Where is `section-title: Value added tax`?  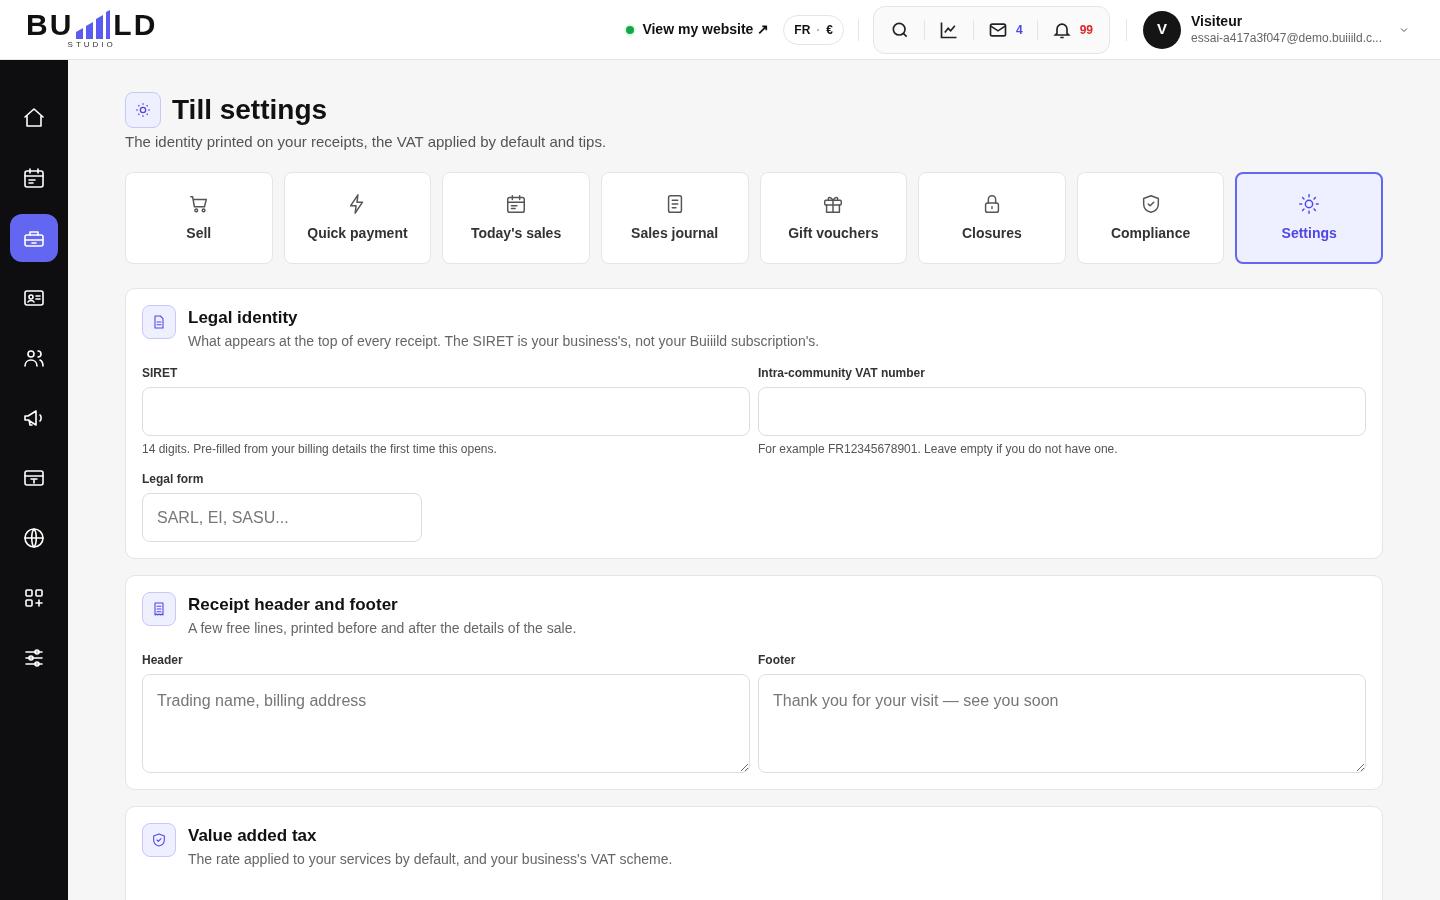
section-title: Value added tax is located at coordinates (253, 836).